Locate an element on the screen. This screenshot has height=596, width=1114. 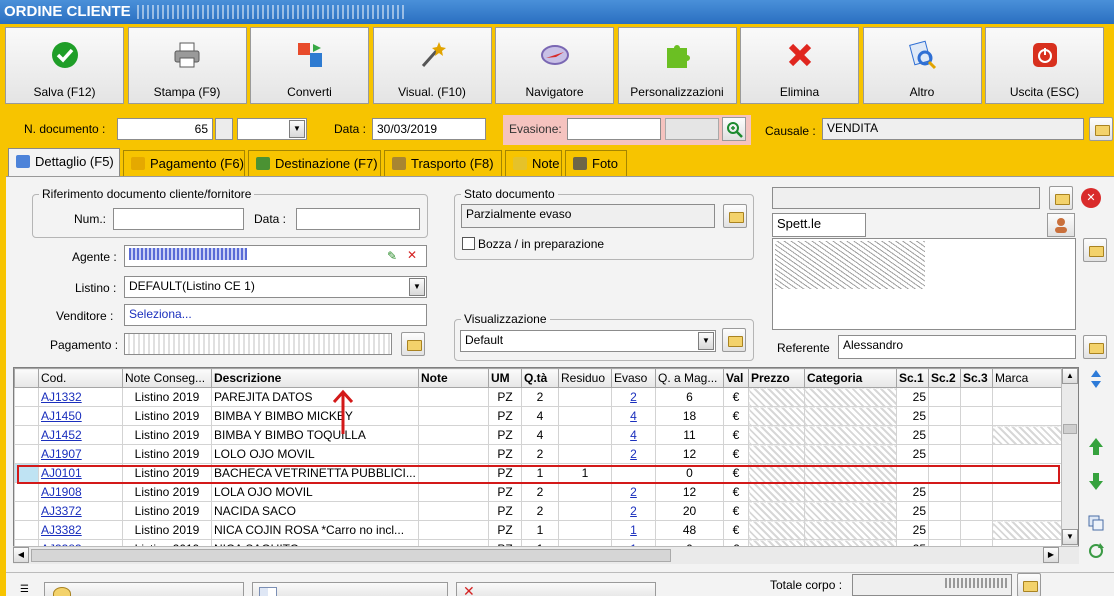
cell-cod: AJ0101 is located at coordinates (80, 473).